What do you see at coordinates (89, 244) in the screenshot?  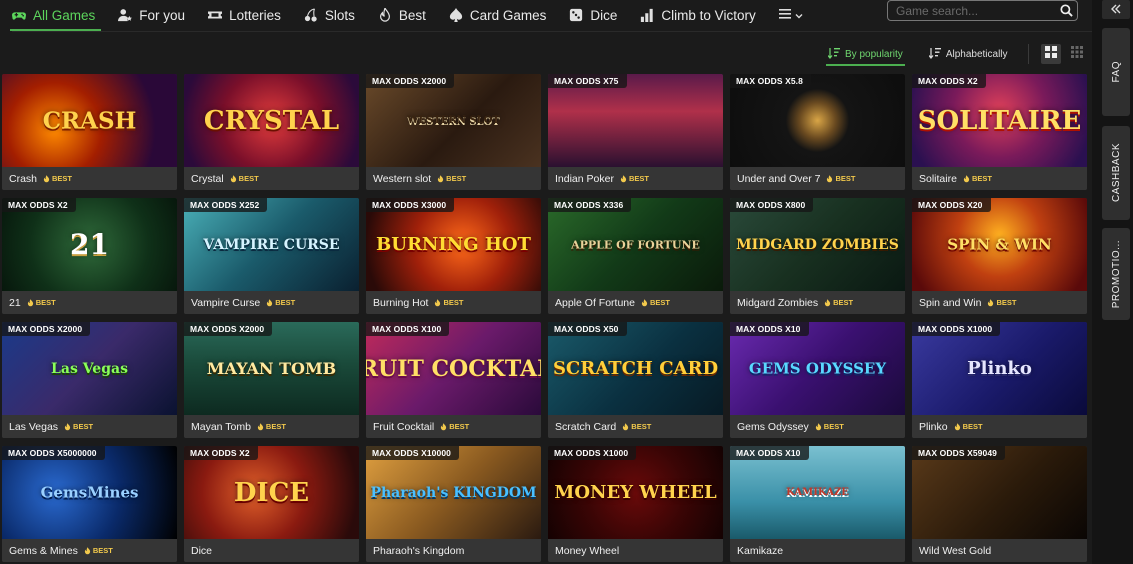 I see `game-thumbnail: 21 MAX ODDS X2` at bounding box center [89, 244].